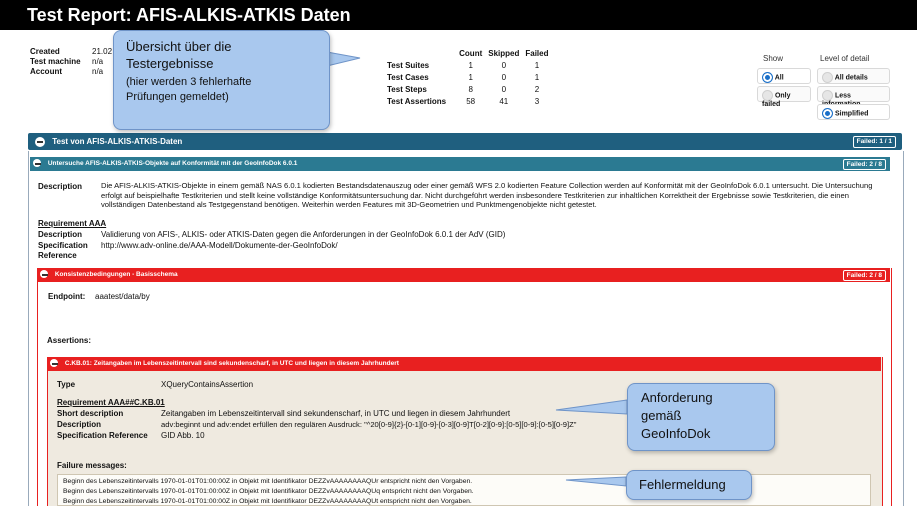  Describe the element at coordinates (189, 82) in the screenshot. I see `overview-callout-line3: (hier werden 3 fehlerhafte` at that location.